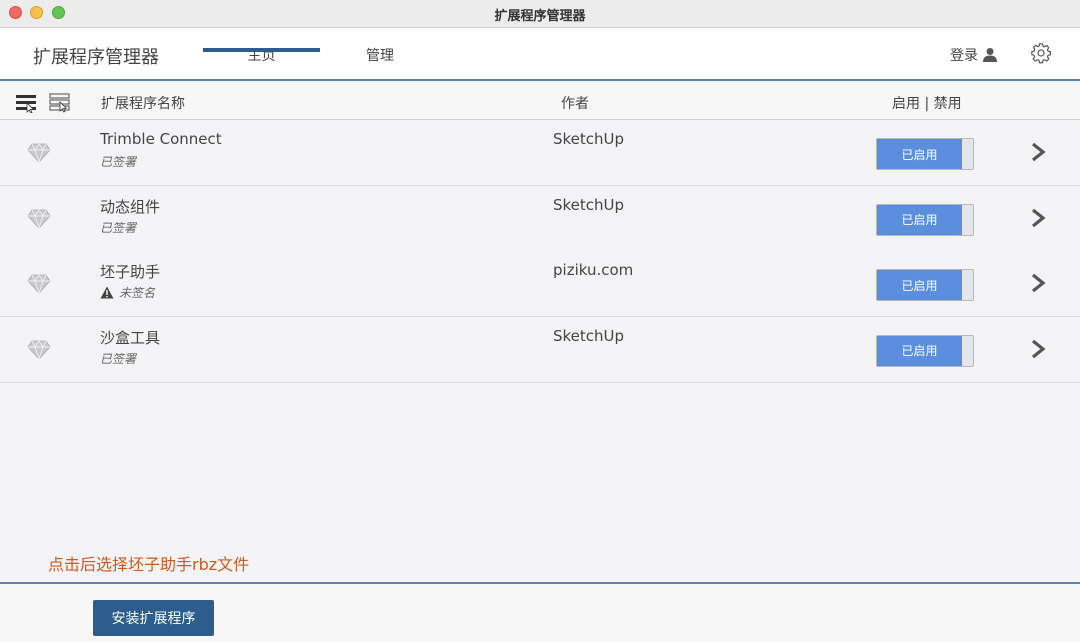 The image size is (1080, 642). What do you see at coordinates (107, 292) in the screenshot?
I see `warning-icon` at bounding box center [107, 292].